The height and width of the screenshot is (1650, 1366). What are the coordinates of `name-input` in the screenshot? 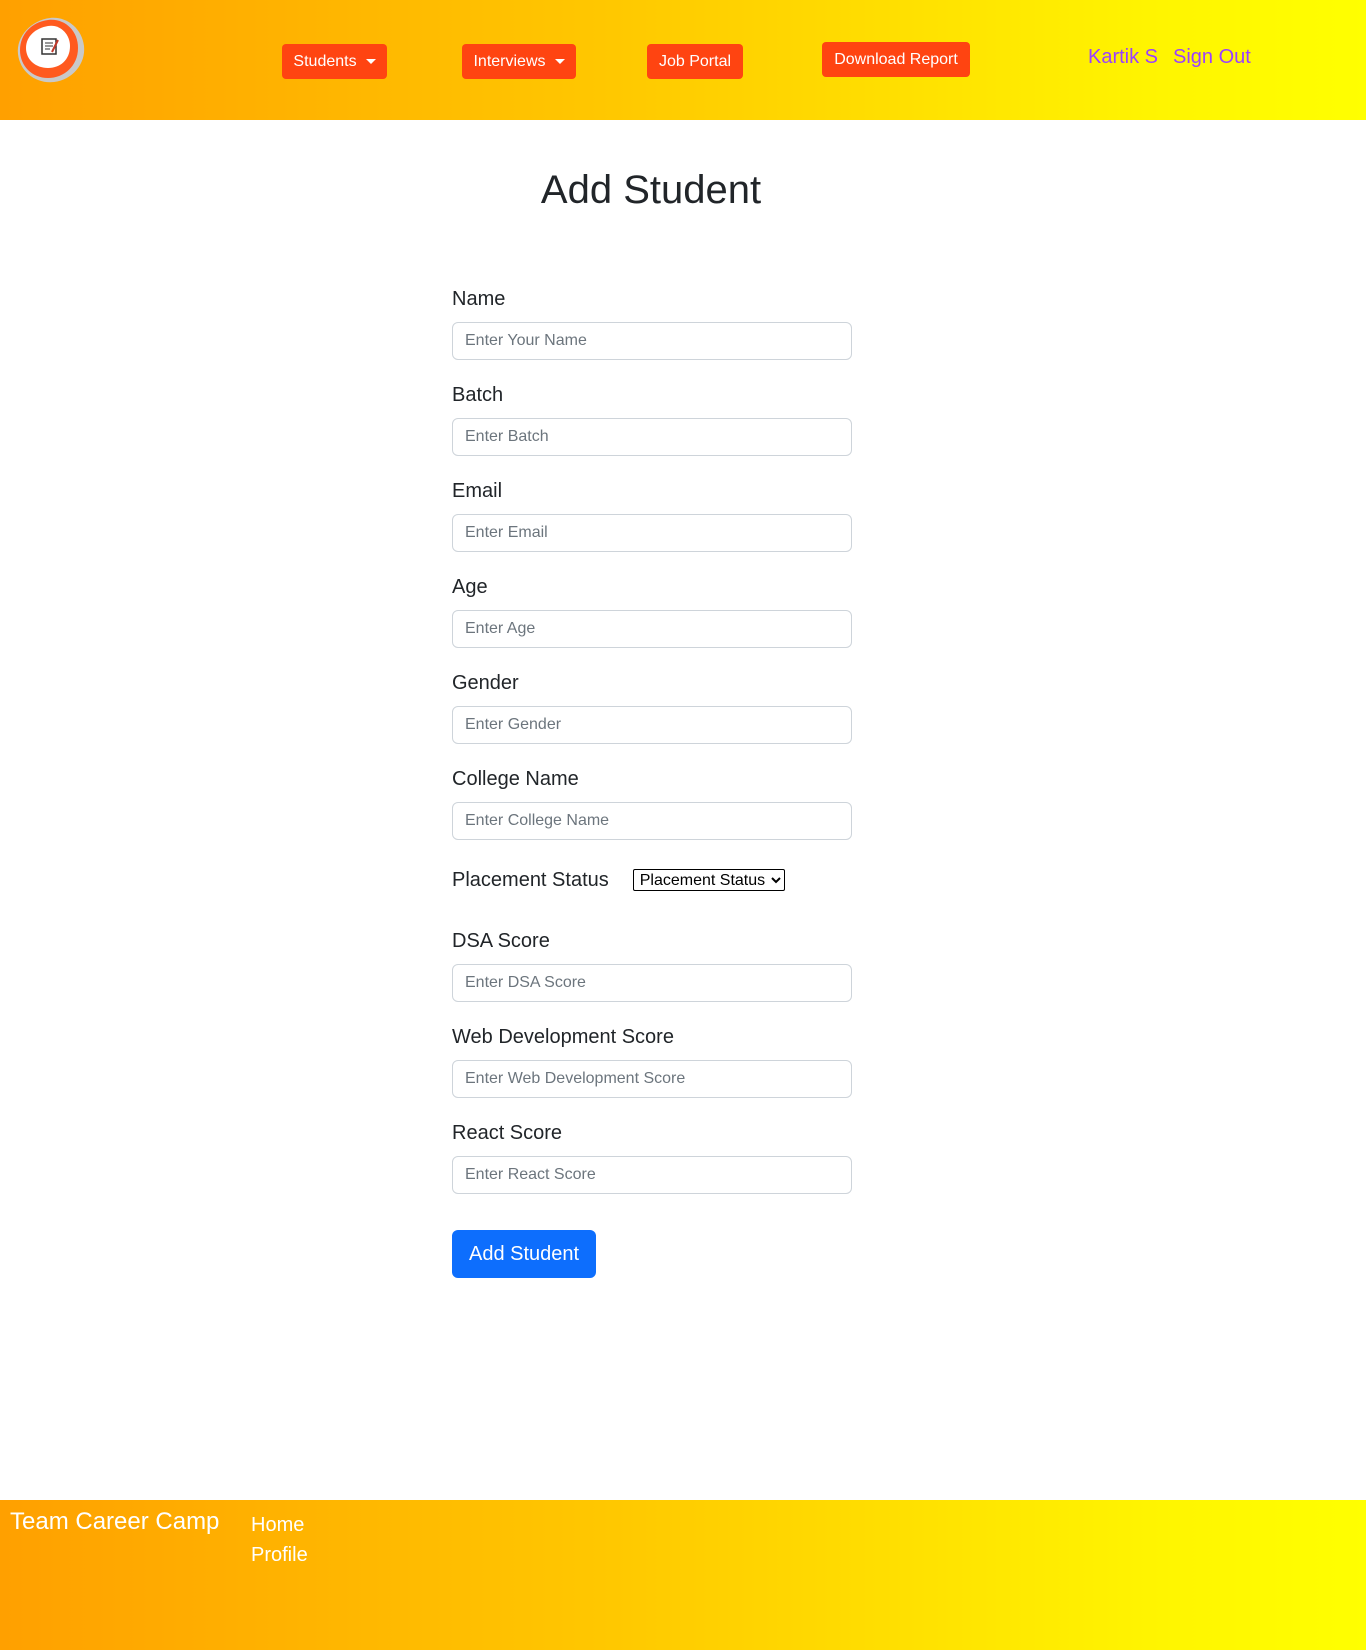 It's located at (652, 341).